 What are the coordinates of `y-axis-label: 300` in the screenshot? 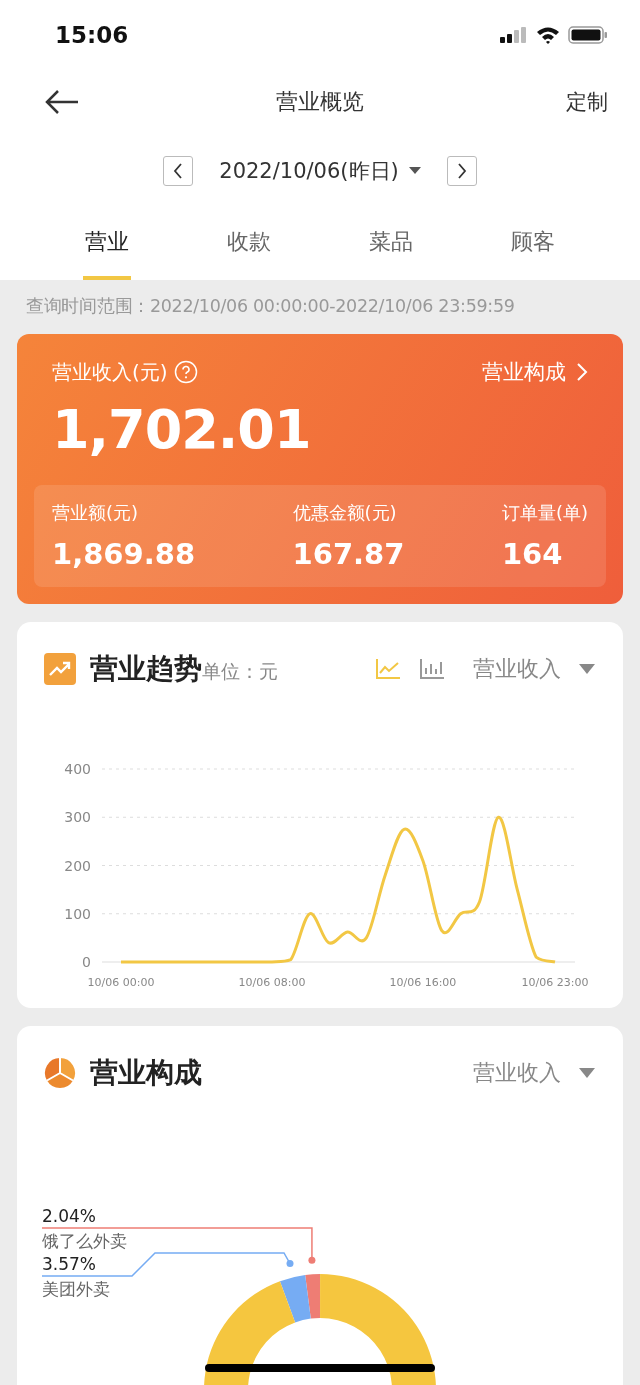 It's located at (77, 817).